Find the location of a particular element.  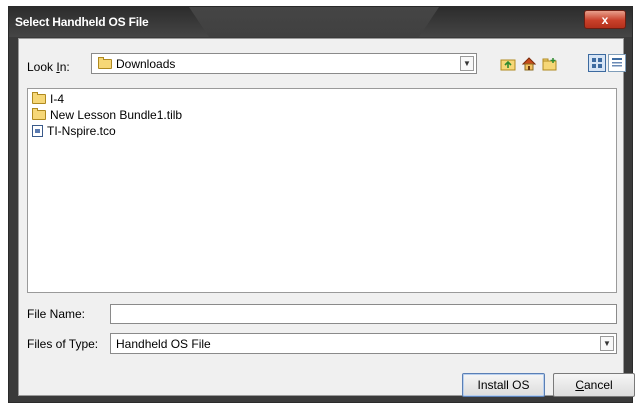

files-of-type-value: Handheld OS File is located at coordinates (163, 343).